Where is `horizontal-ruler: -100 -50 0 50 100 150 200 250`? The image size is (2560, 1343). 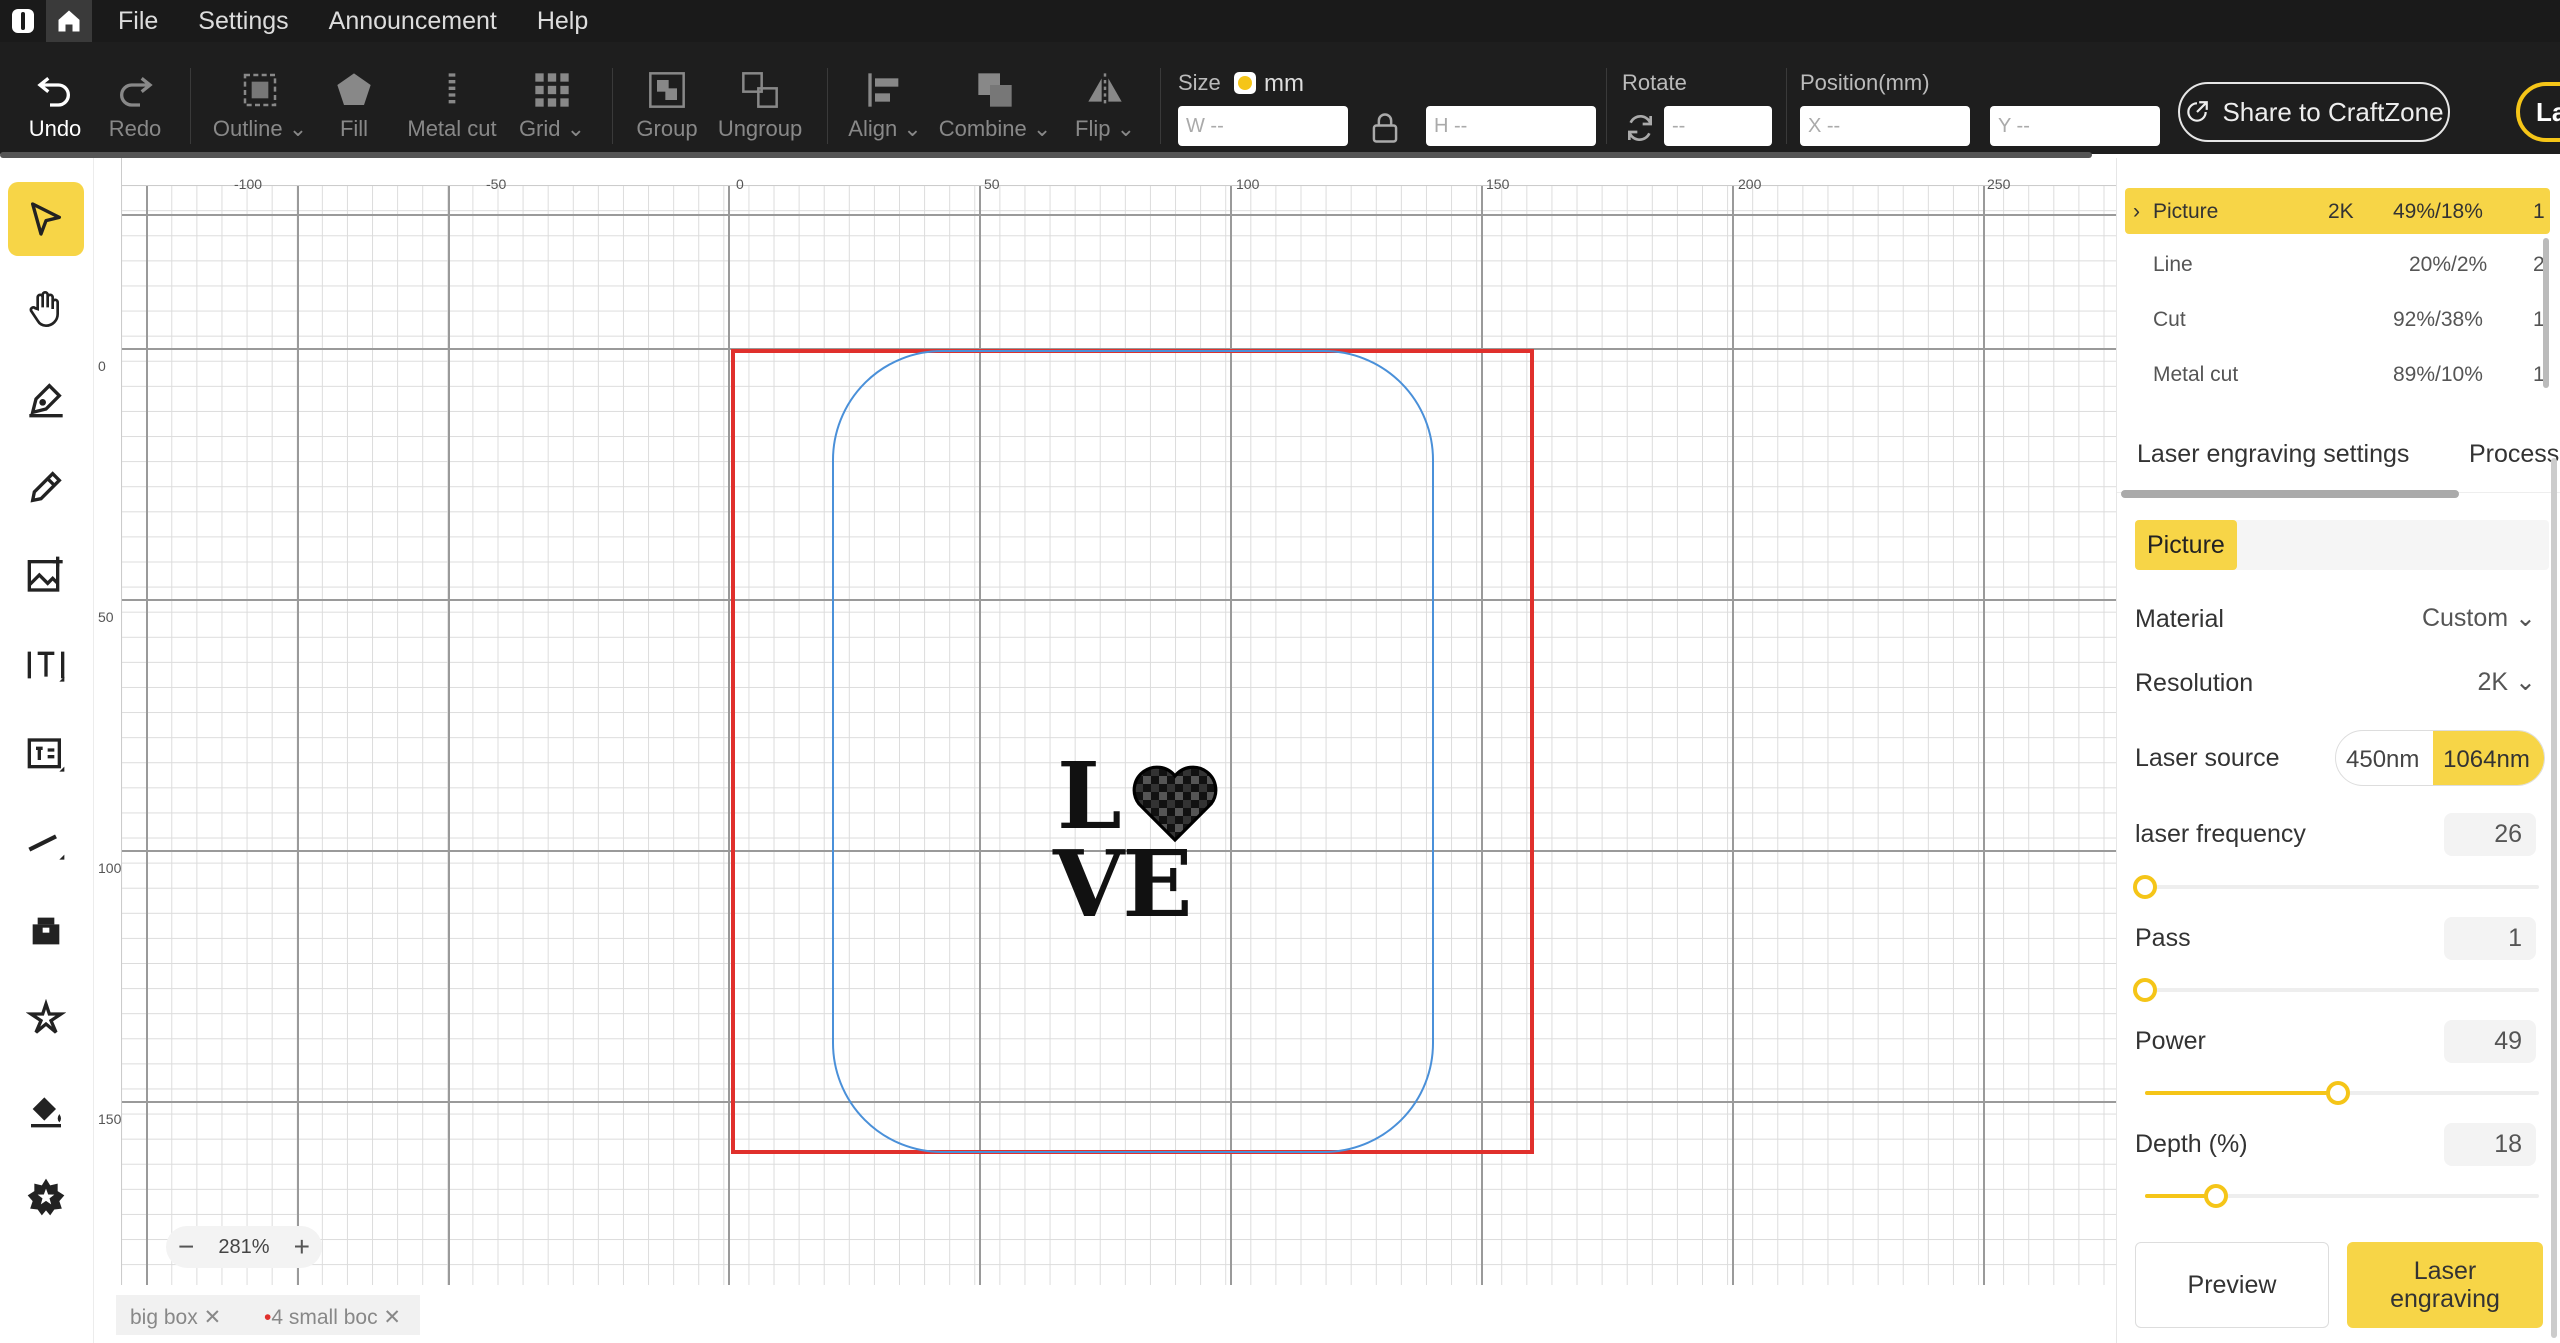
horizontal-ruler: -100 -50 0 50 100 150 200 250 is located at coordinates (1105, 175).